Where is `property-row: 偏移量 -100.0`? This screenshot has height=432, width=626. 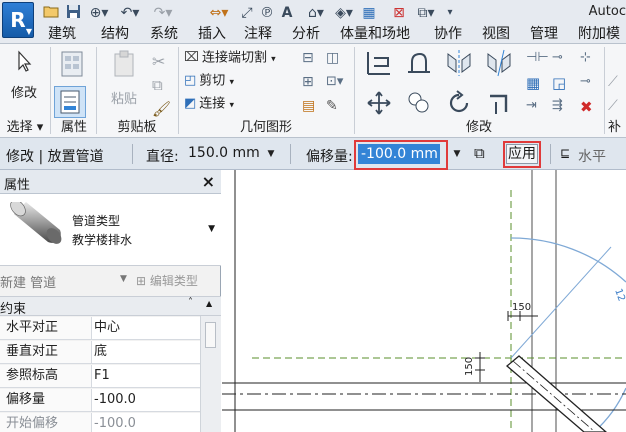
property-row: 偏移量 -100.0 is located at coordinates (100, 400).